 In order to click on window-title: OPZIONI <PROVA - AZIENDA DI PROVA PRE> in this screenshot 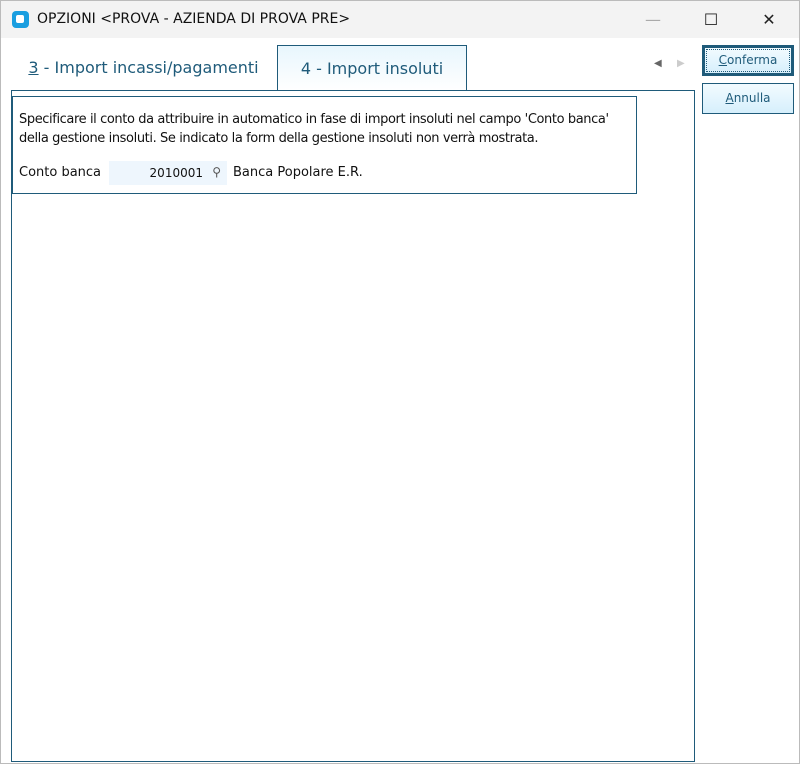, I will do `click(194, 19)`.